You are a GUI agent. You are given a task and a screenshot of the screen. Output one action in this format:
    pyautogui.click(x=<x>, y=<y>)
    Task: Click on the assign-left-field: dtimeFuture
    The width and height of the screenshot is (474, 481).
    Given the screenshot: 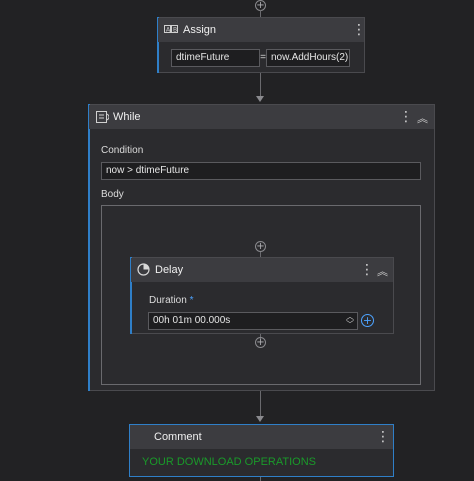 What is the action you would take?
    pyautogui.click(x=215, y=58)
    